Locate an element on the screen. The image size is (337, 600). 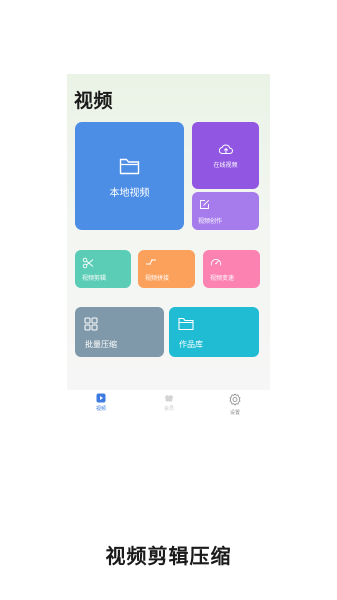
tab-settings: 设置 is located at coordinates (235, 404).